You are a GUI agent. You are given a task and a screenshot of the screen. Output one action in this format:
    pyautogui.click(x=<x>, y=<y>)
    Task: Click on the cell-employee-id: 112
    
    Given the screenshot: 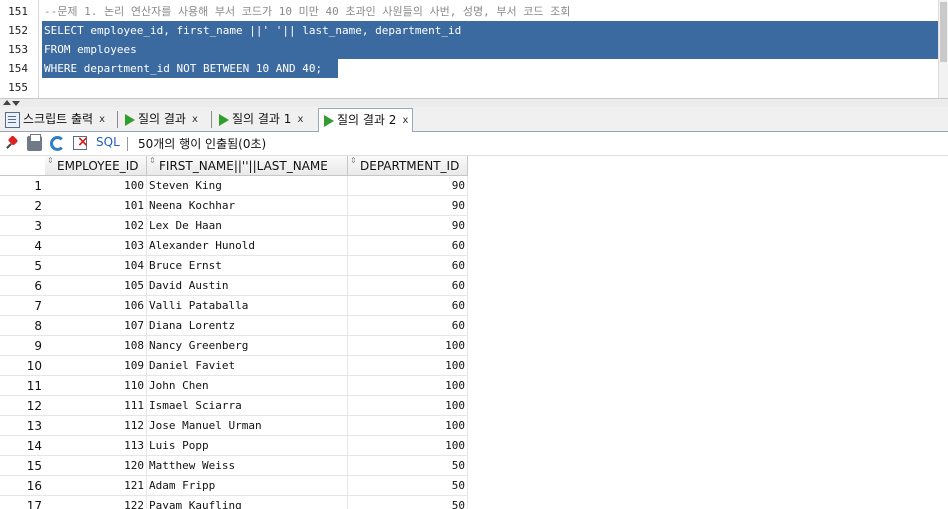 What is the action you would take?
    pyautogui.click(x=96, y=426)
    